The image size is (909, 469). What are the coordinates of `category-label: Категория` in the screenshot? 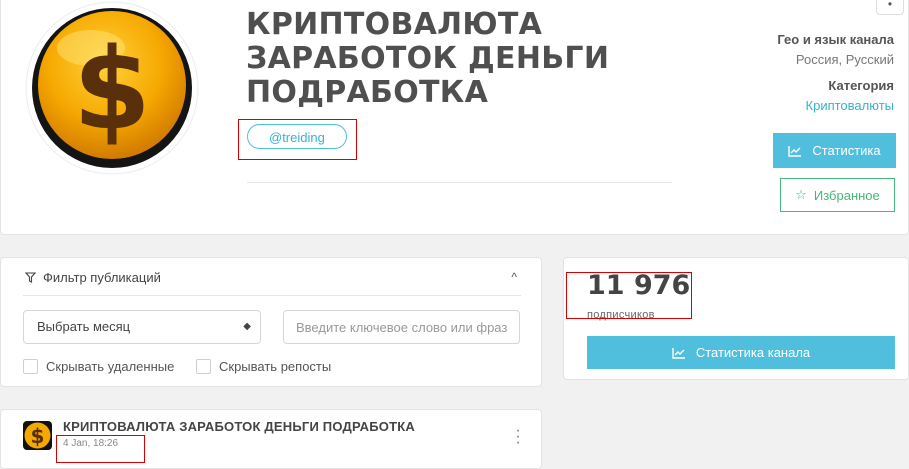 It's located at (861, 85).